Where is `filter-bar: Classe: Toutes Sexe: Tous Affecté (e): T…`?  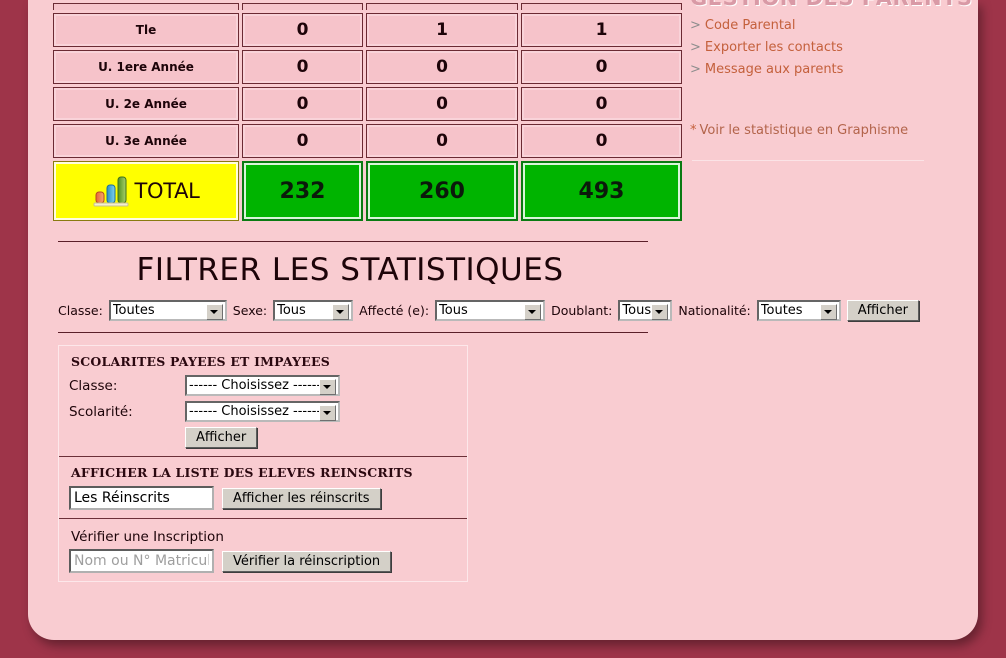 filter-bar: Classe: Toutes Sexe: Tous Affecté (e): T… is located at coordinates (488, 310).